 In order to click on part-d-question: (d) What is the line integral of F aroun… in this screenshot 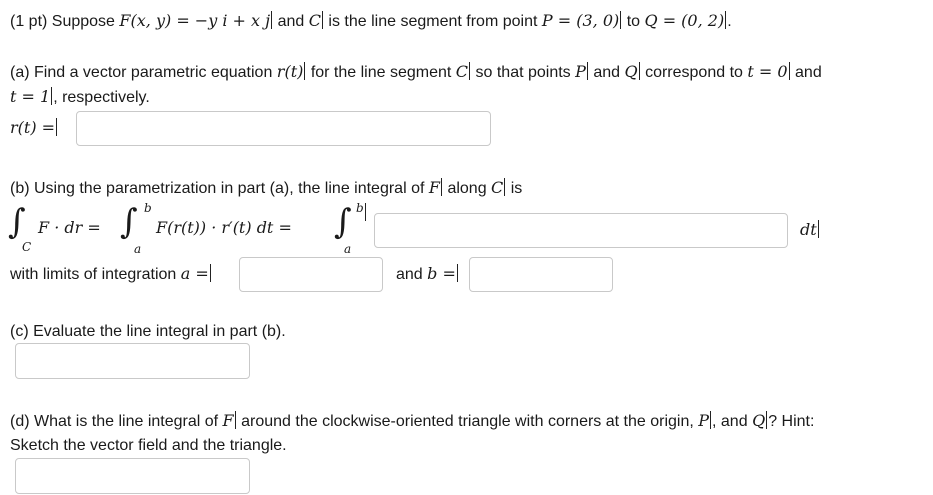, I will do `click(412, 421)`.